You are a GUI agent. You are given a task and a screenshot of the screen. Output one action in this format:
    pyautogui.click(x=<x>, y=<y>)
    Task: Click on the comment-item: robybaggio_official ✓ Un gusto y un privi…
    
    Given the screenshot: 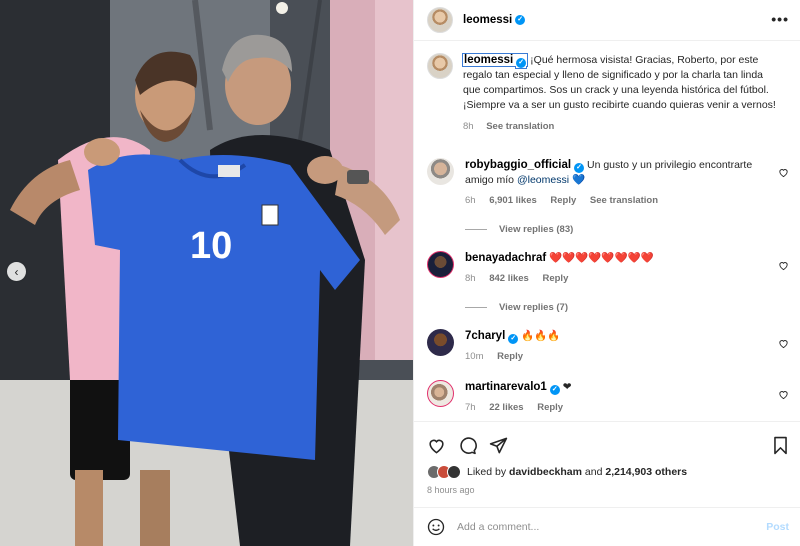 What is the action you would take?
    pyautogui.click(x=612, y=183)
    